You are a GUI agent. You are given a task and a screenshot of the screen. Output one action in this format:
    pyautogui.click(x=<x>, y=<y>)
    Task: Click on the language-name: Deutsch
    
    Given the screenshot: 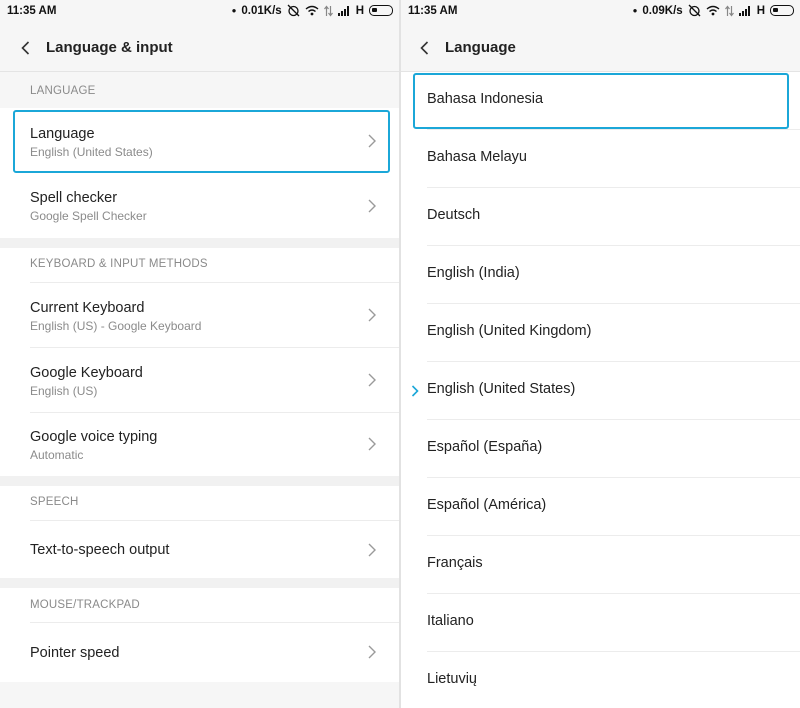 What is the action you would take?
    pyautogui.click(x=454, y=215)
    